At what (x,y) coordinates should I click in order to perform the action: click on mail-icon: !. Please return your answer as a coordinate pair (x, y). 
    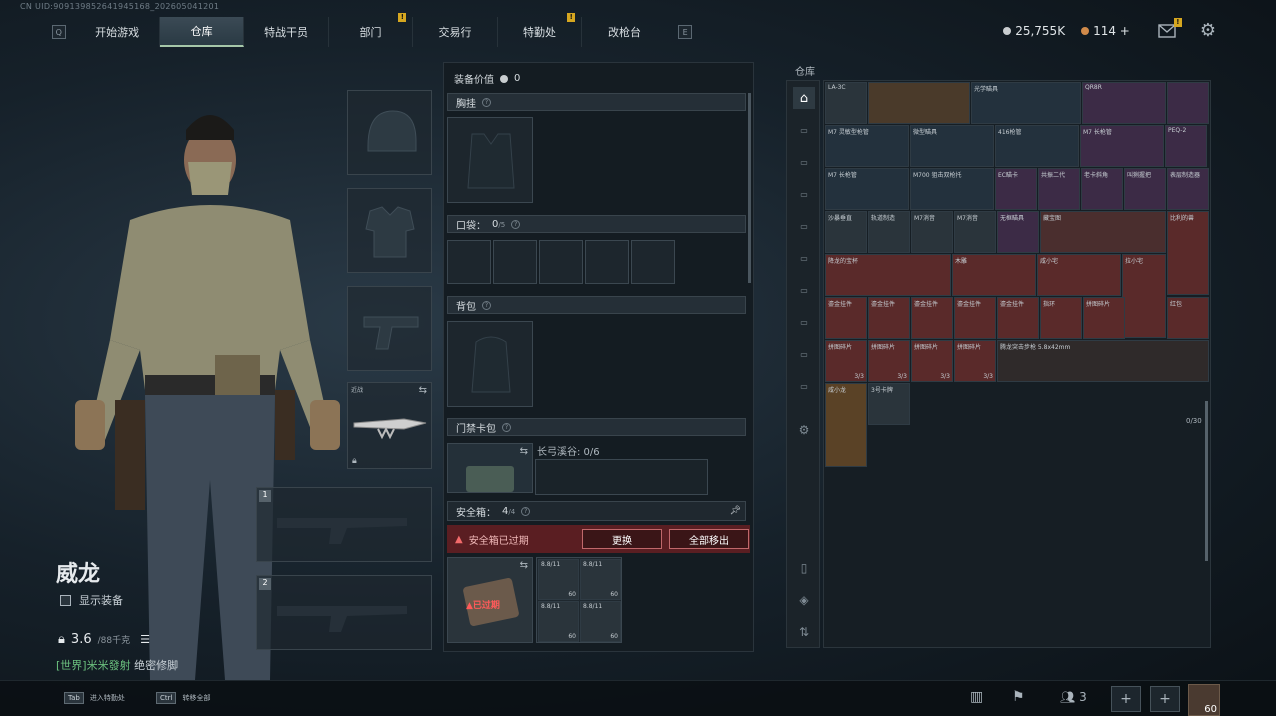
    Looking at the image, I should click on (1170, 27).